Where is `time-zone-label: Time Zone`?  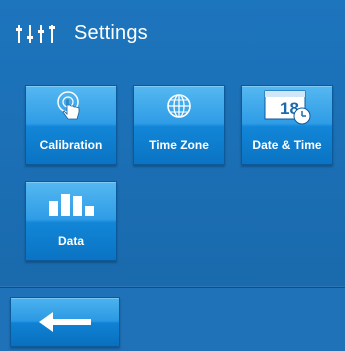
time-zone-label: Time Zone is located at coordinates (179, 145).